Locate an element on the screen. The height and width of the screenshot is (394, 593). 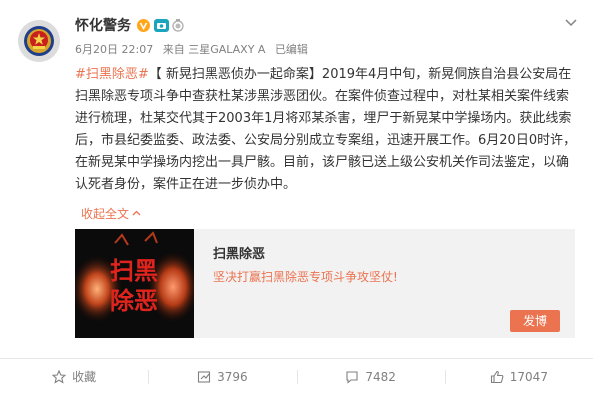
author-row: 怀化警务 is located at coordinates (129, 25).